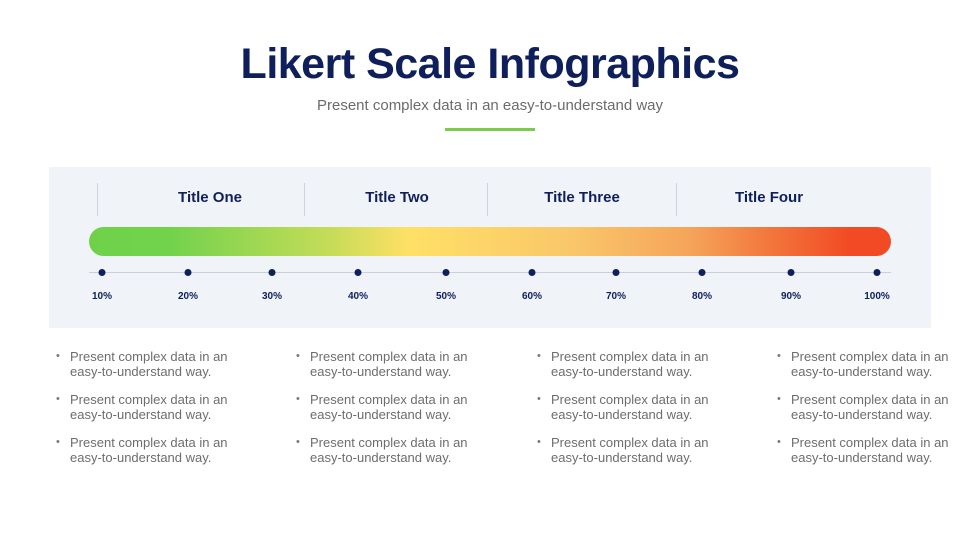 Image resolution: width=980 pixels, height=551 pixels. What do you see at coordinates (616, 296) in the screenshot?
I see `scale-tick-label: 70%` at bounding box center [616, 296].